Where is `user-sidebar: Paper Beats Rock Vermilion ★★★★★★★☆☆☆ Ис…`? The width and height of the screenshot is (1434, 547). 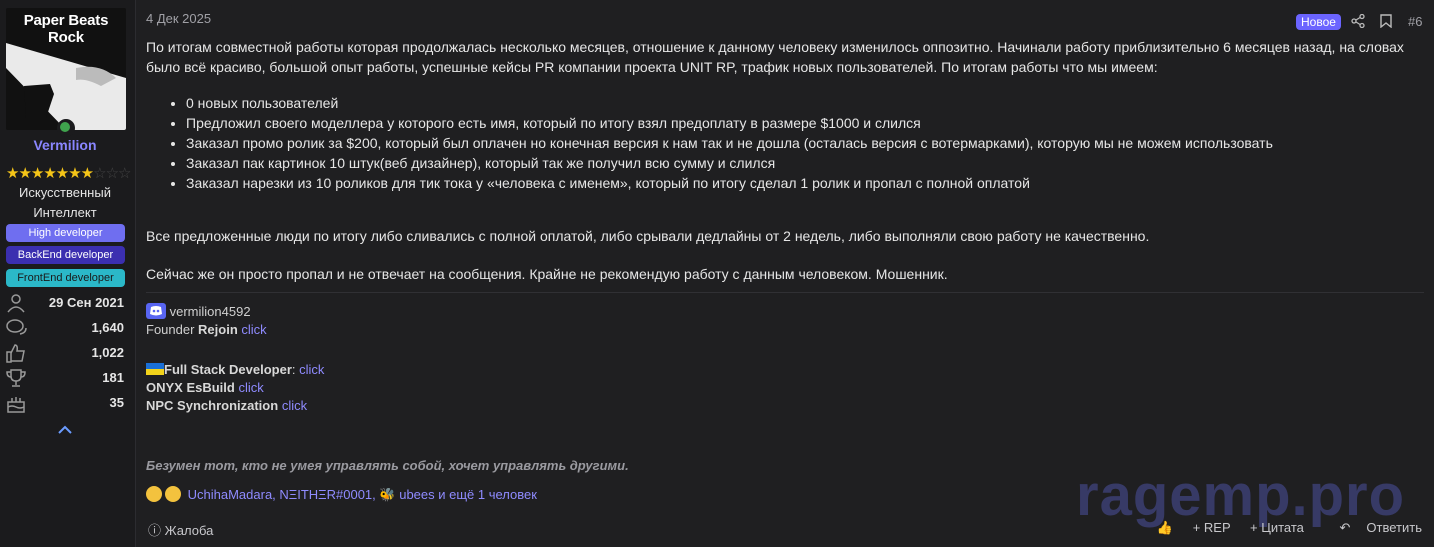 user-sidebar: Paper Beats Rock Vermilion ★★★★★★★☆☆☆ Ис… is located at coordinates (68, 273).